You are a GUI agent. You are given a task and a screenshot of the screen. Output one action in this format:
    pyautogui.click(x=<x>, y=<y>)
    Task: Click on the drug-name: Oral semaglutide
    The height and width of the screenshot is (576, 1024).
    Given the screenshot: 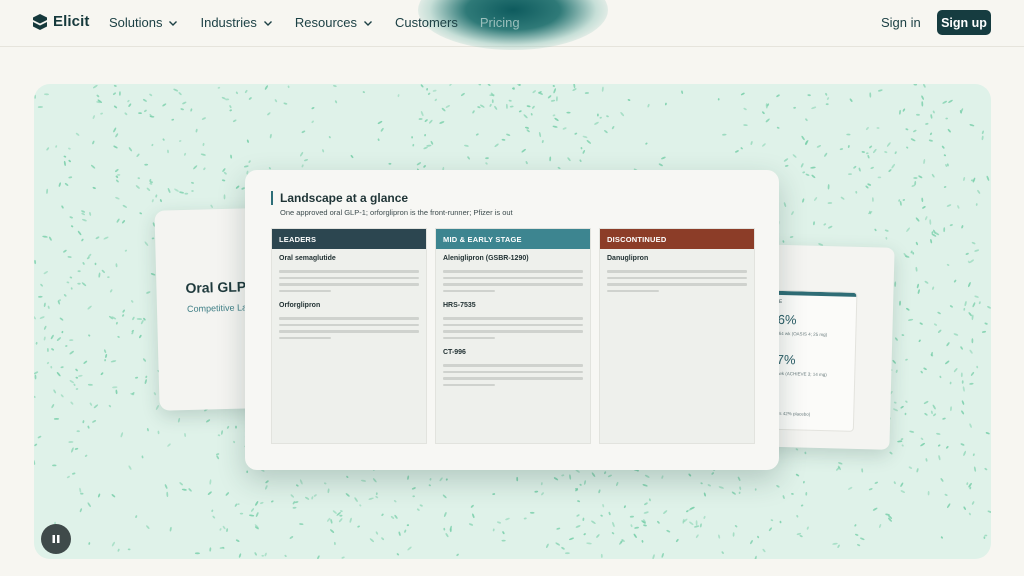 What is the action you would take?
    pyautogui.click(x=307, y=258)
    